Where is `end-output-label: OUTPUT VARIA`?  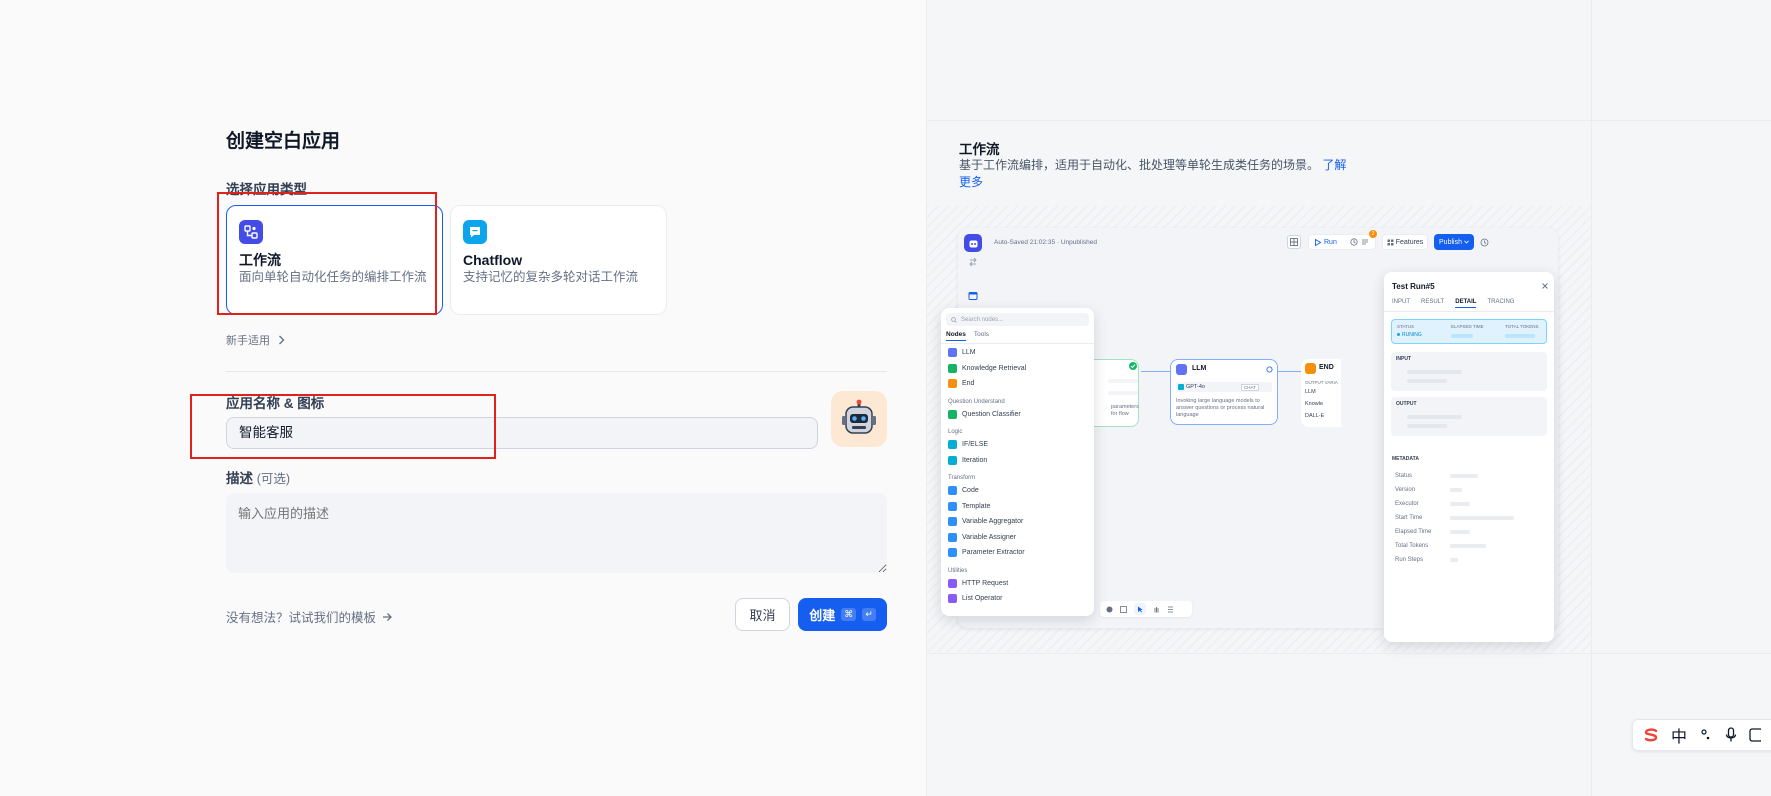 end-output-label: OUTPUT VARIA is located at coordinates (1321, 382).